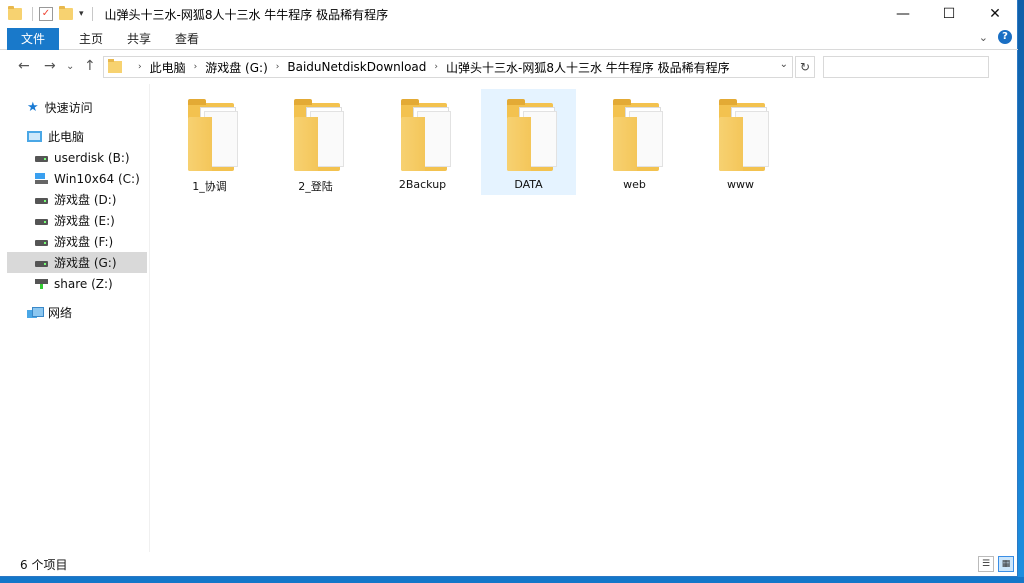 The width and height of the screenshot is (1024, 583). I want to click on recent-locations-chevron-icon: ⌄, so click(70, 66).